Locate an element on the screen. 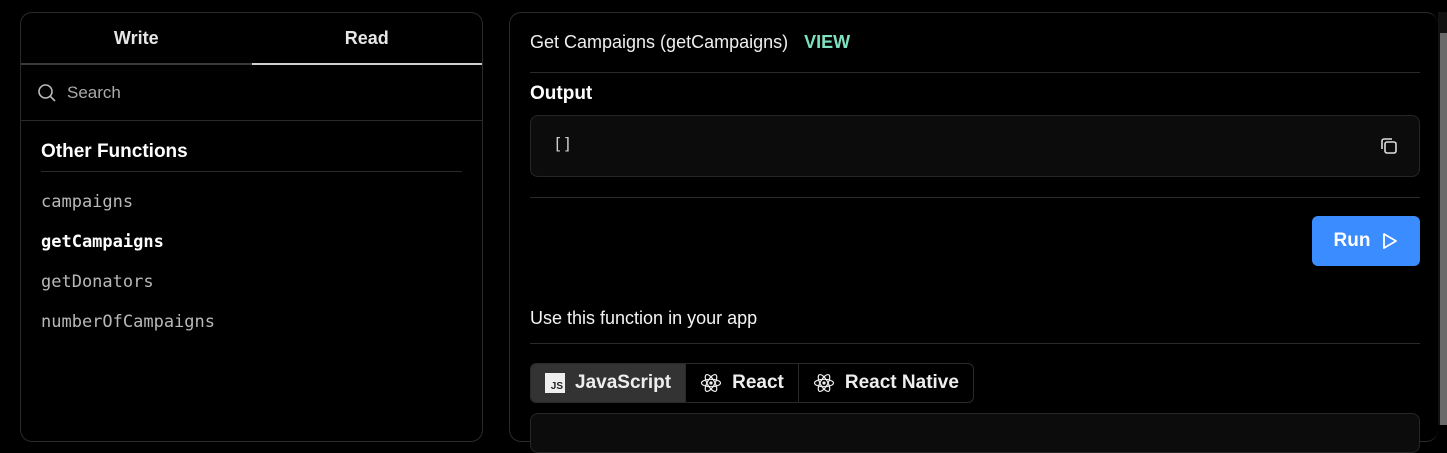 The width and height of the screenshot is (1447, 453). run-label: Run is located at coordinates (1352, 240).